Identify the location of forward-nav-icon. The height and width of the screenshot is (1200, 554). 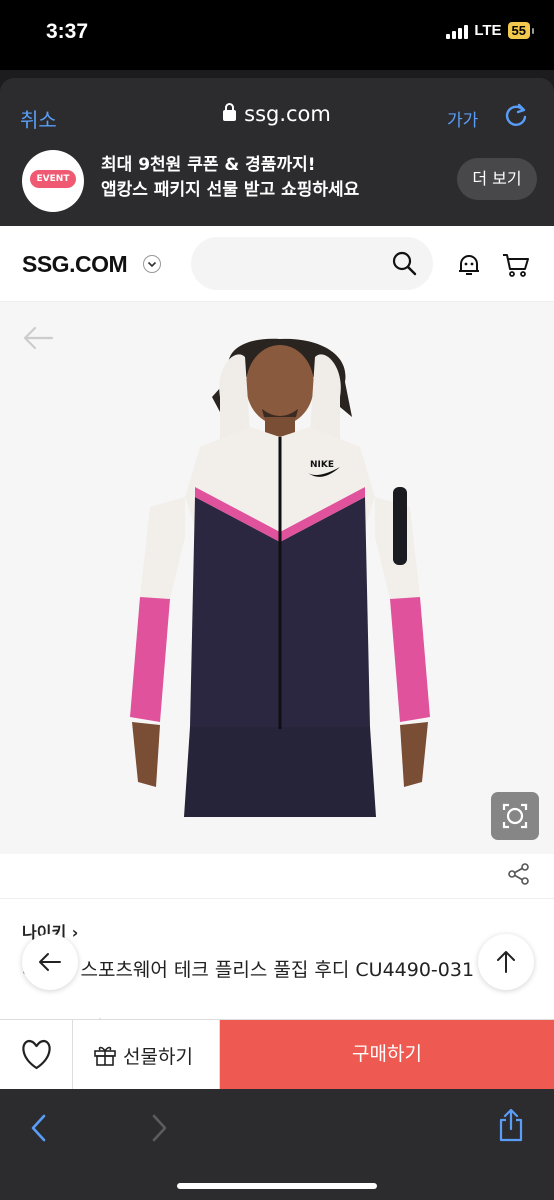
(159, 1128).